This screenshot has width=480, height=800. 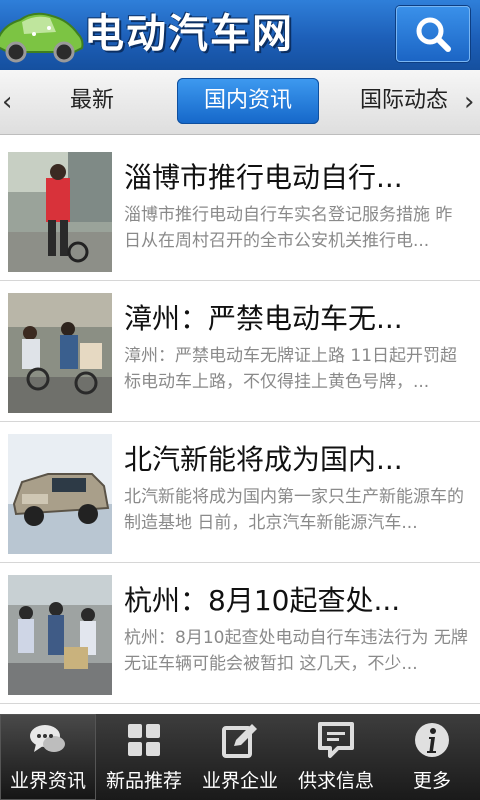 I want to click on nav-label: 更多, so click(x=431, y=781).